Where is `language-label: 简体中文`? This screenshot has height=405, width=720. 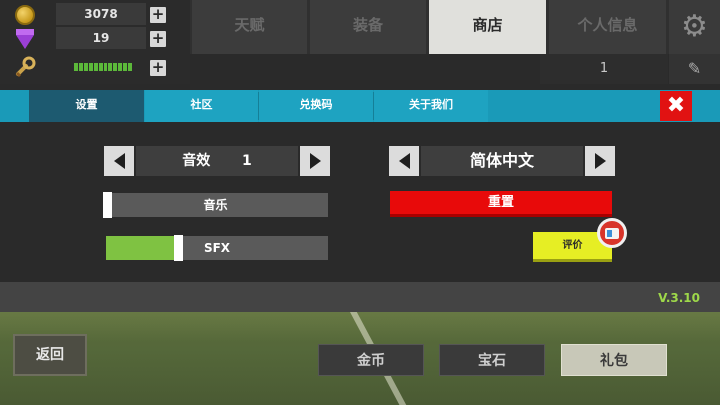 language-label: 简体中文 is located at coordinates (502, 161).